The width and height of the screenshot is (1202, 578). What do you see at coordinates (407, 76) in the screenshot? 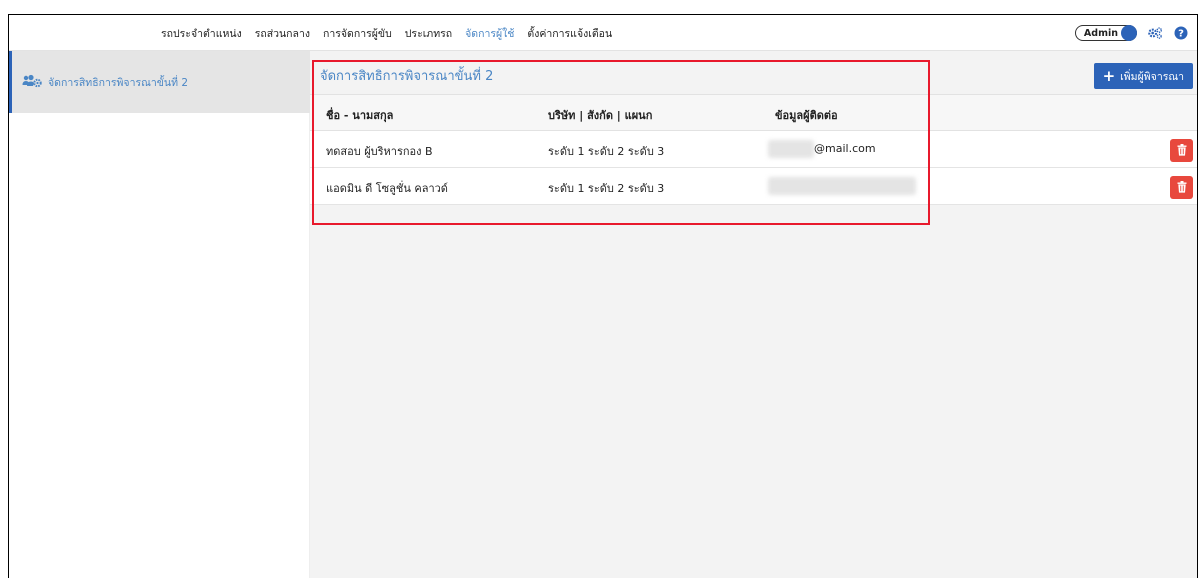
I see `page-title: จัดการสิทธิการพิจารณาขั้นที่ 2` at bounding box center [407, 76].